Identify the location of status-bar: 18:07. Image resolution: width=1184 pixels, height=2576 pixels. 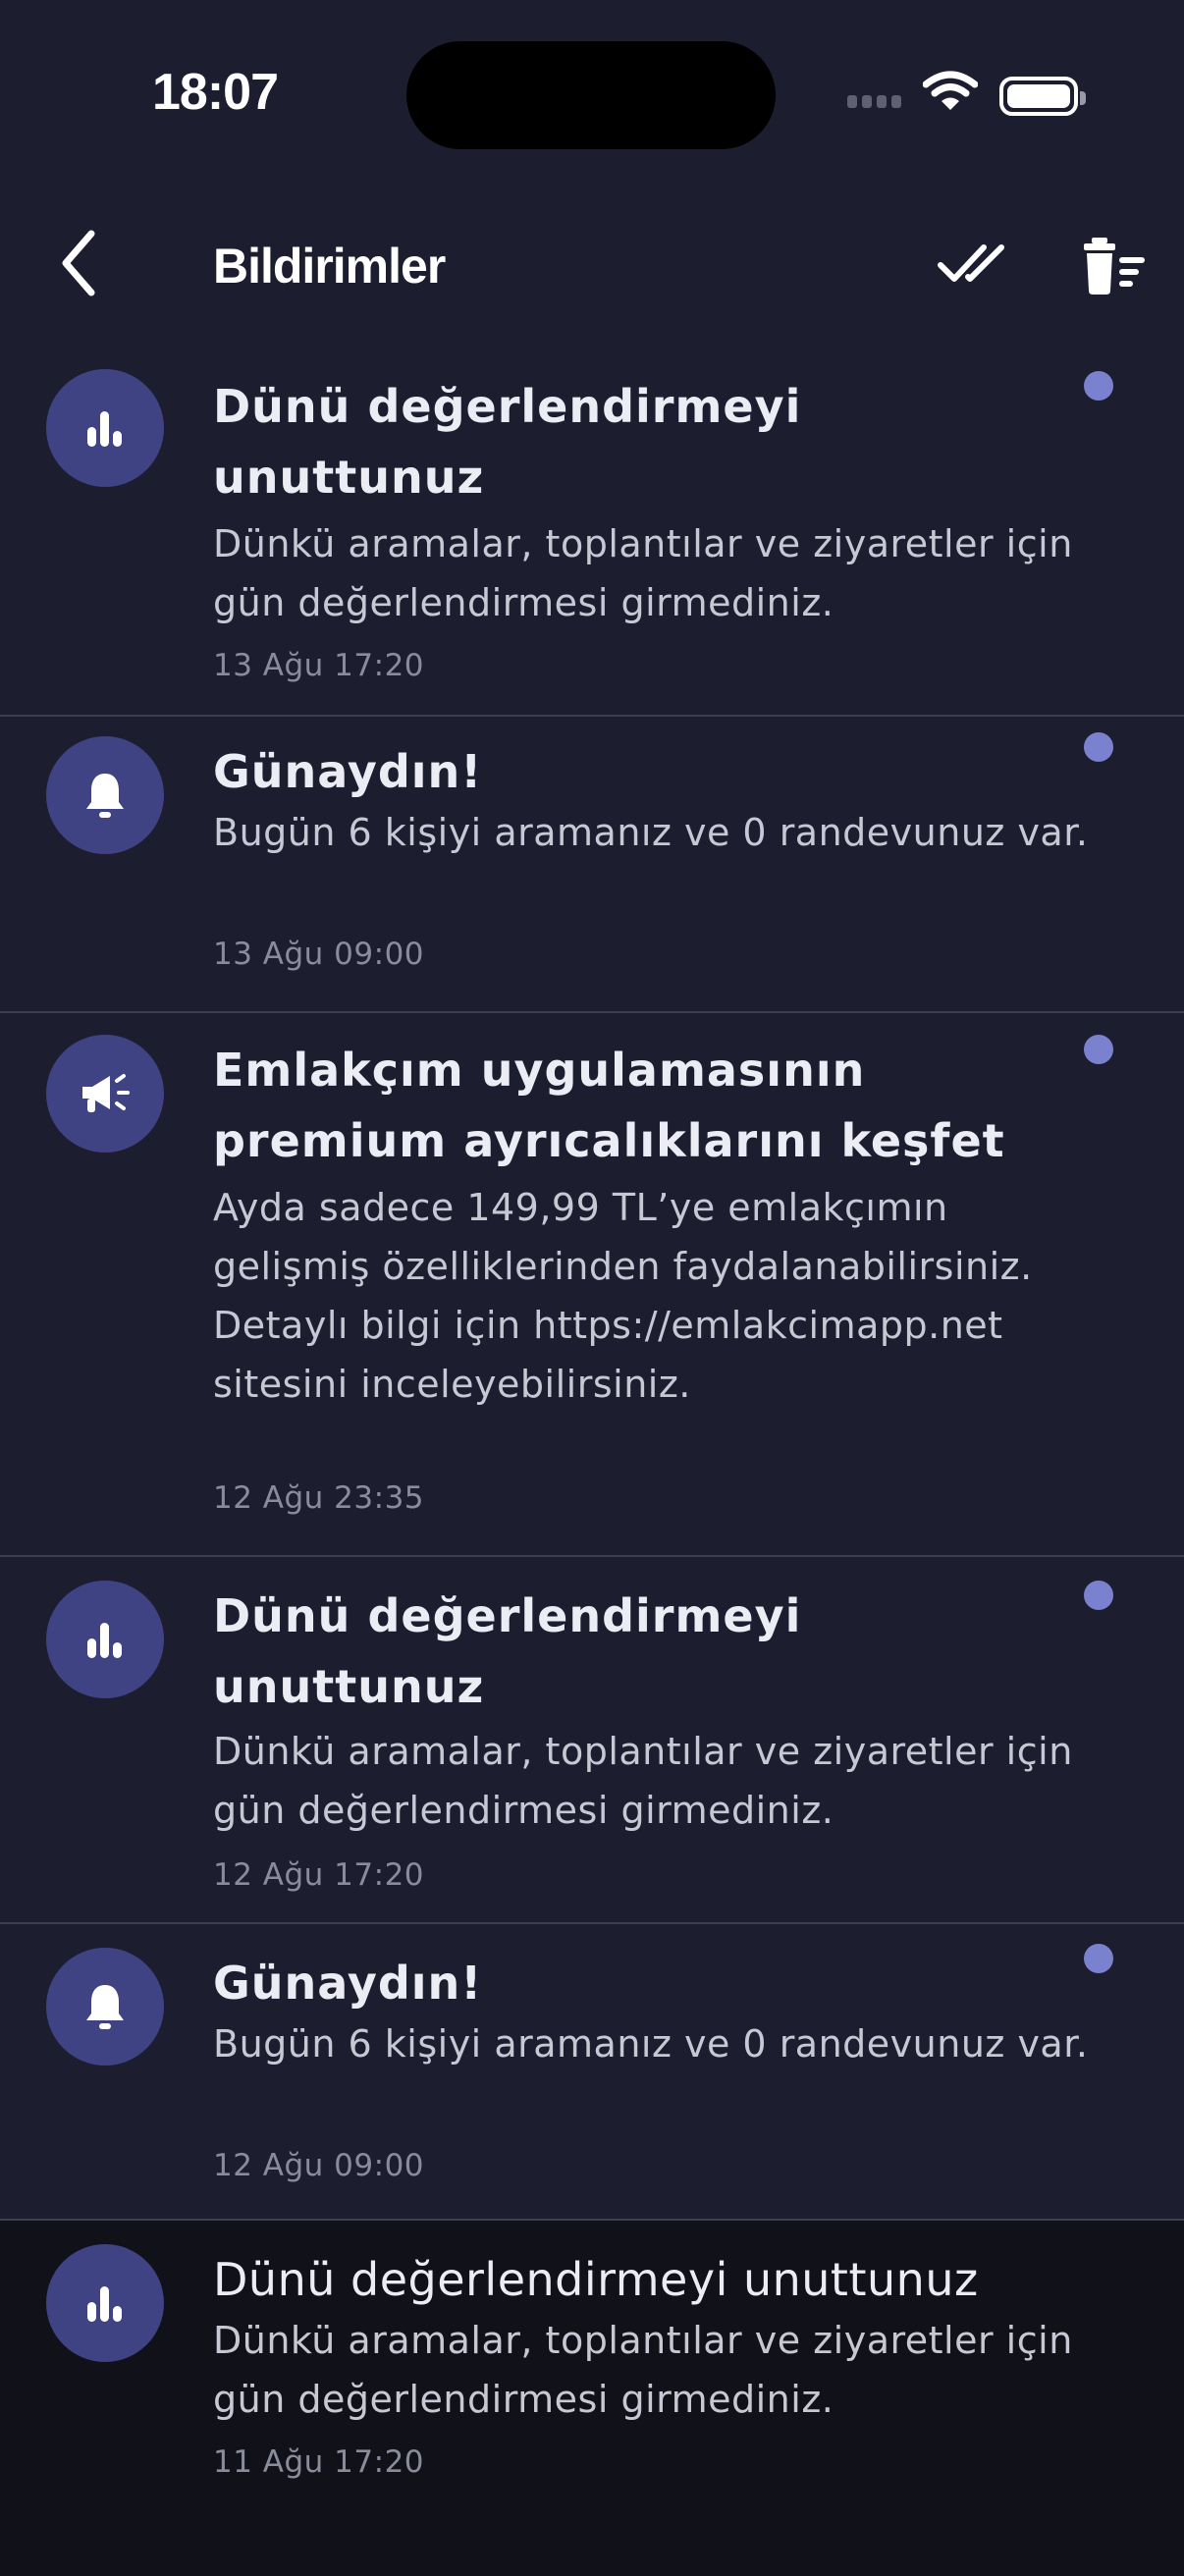
(592, 98).